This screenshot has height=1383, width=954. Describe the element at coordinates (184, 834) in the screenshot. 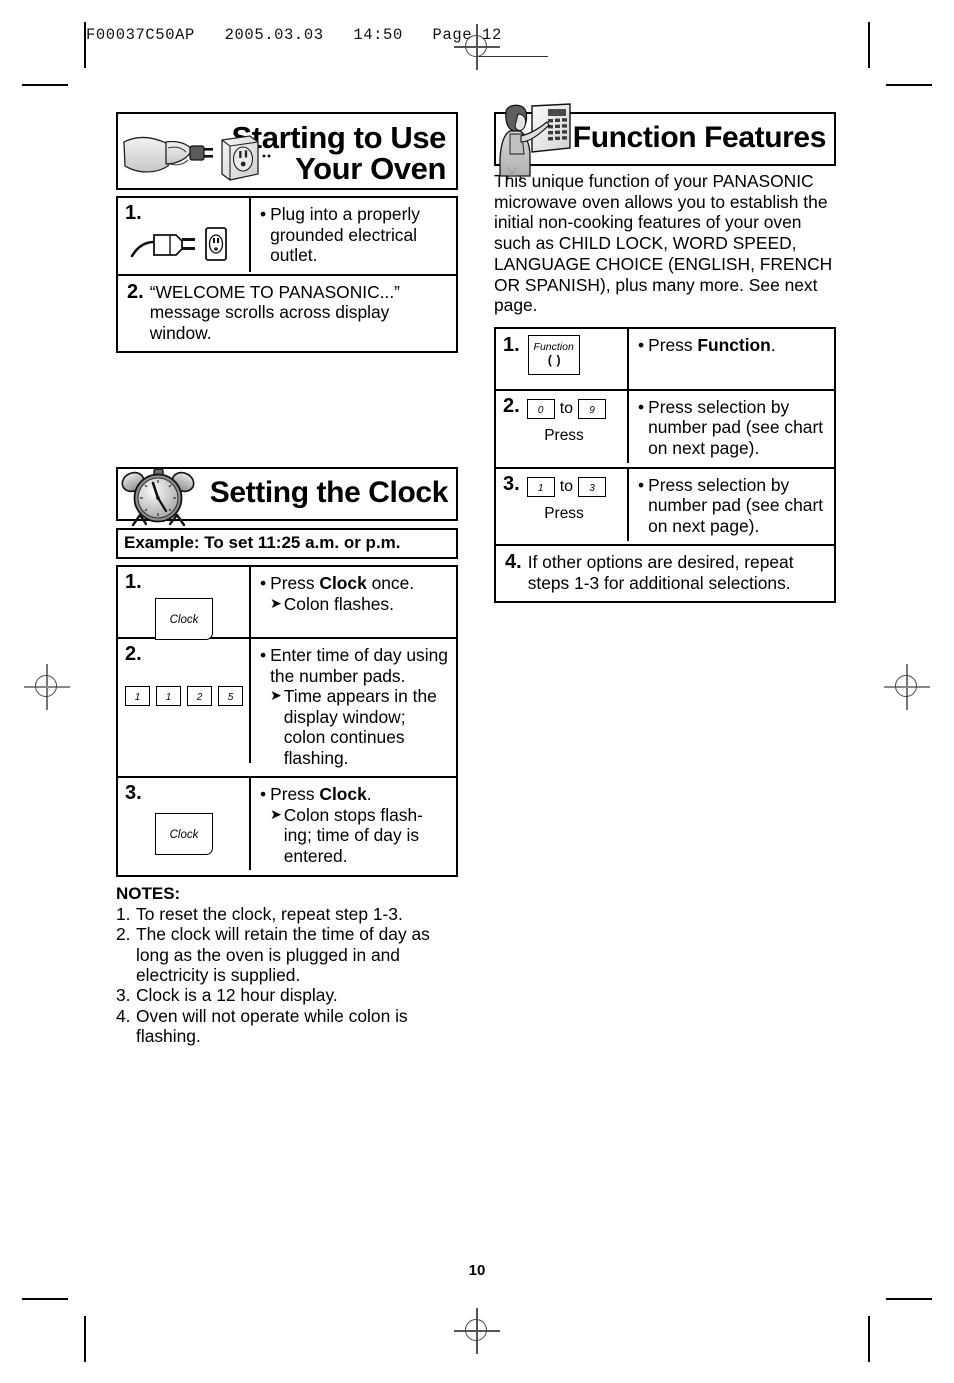

I see `clock-button-confirm: Clock` at that location.